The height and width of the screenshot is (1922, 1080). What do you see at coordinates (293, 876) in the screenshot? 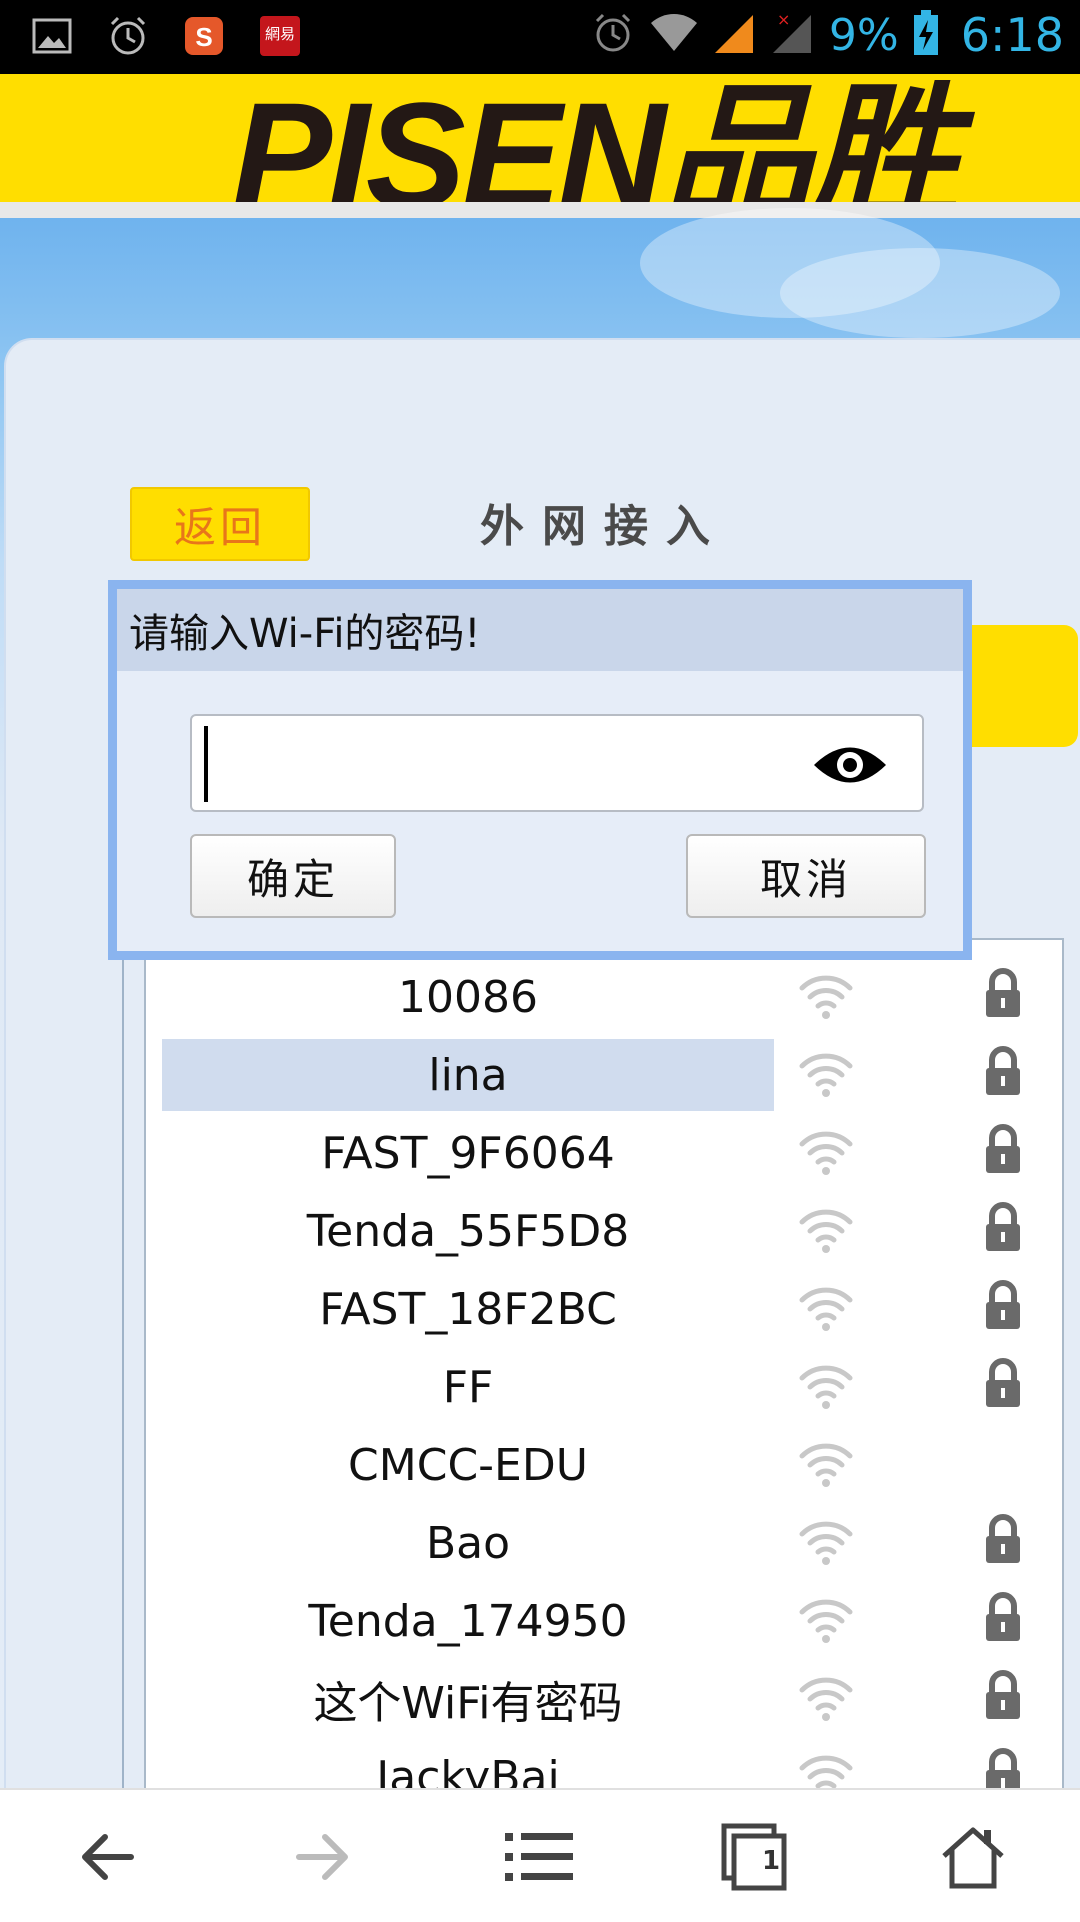
I see `ok-button: 确定` at bounding box center [293, 876].